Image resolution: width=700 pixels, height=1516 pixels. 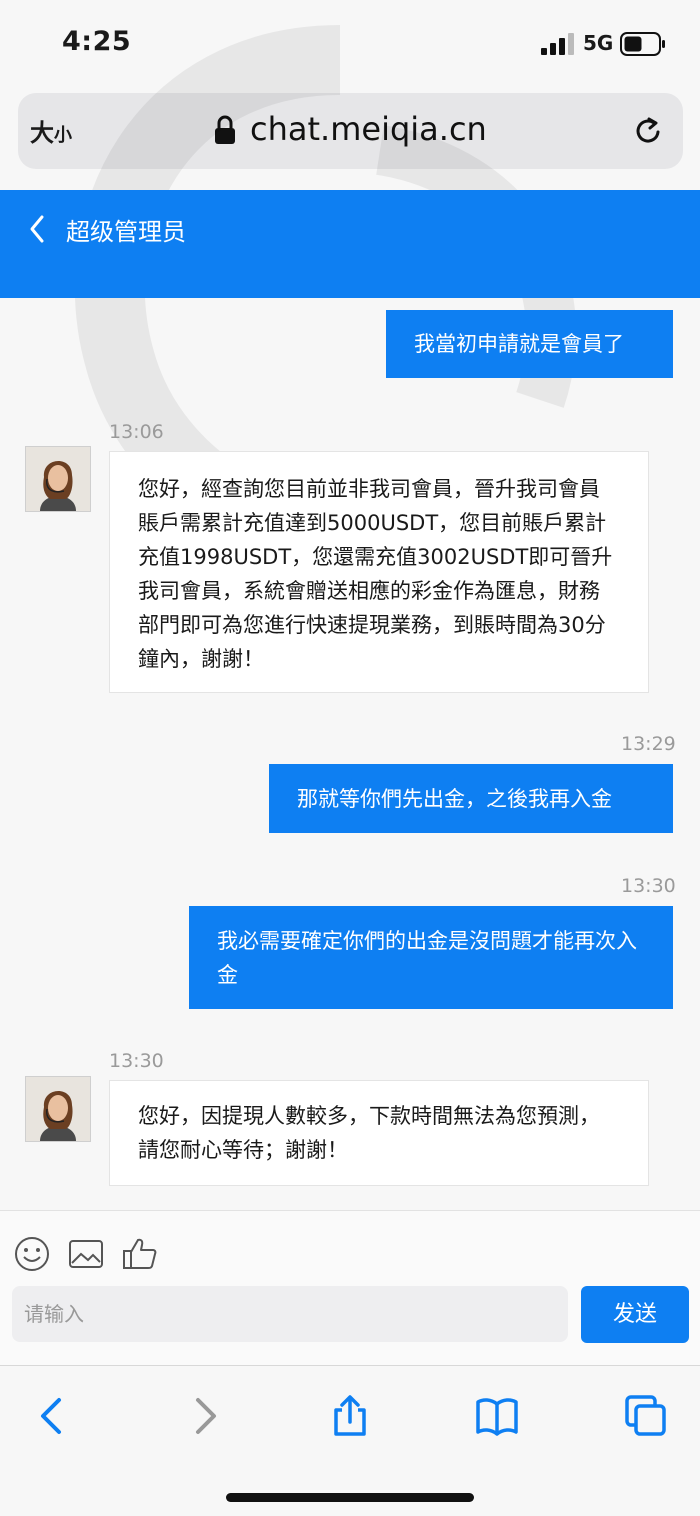 I want to click on emoji-icon, so click(x=32, y=1254).